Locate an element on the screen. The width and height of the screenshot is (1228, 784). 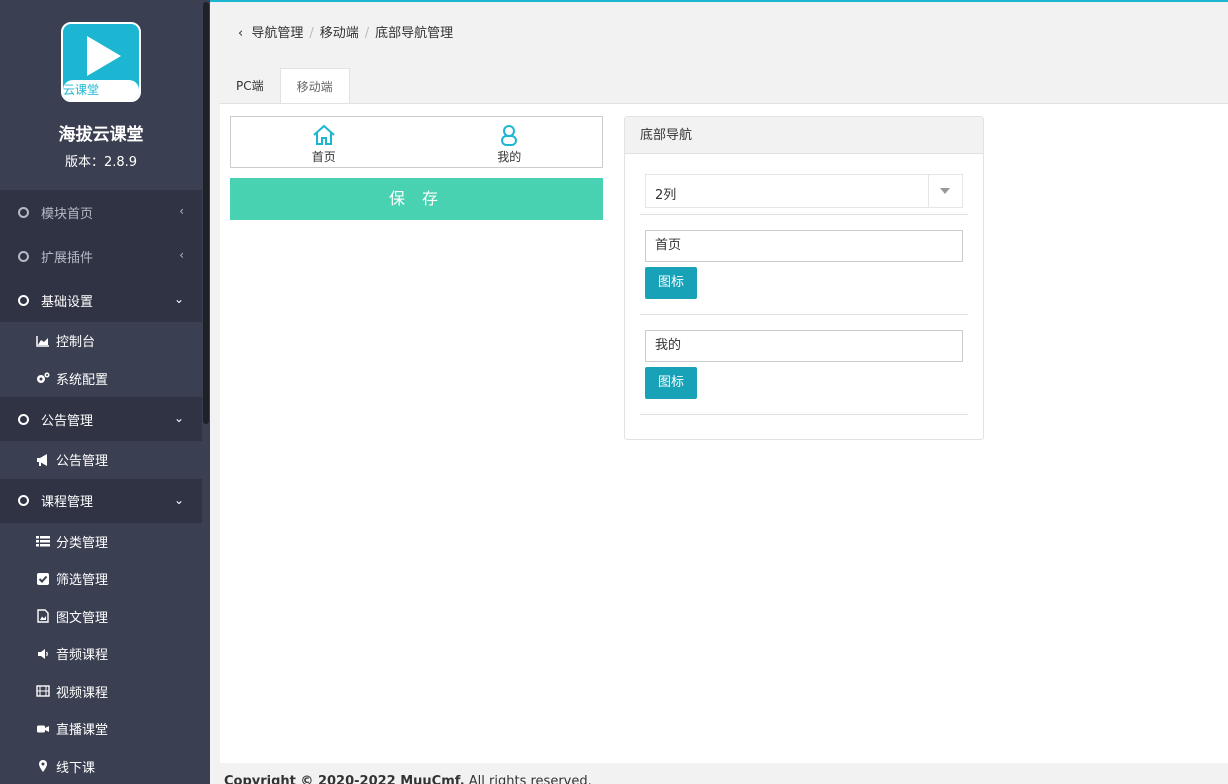
sidebar-item-label: 音频课程 is located at coordinates (82, 656).